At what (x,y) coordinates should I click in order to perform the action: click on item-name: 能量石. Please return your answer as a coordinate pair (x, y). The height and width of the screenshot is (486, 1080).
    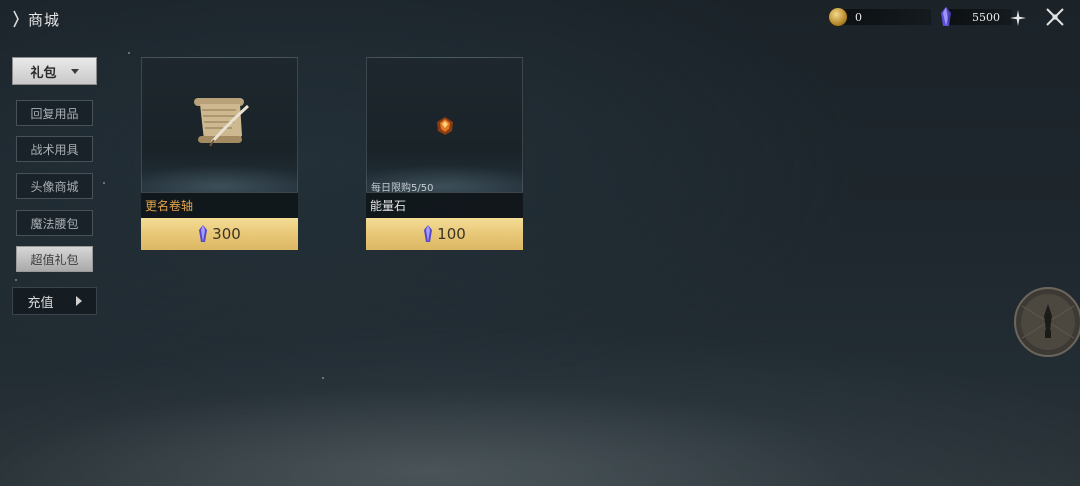
    Looking at the image, I should click on (444, 205).